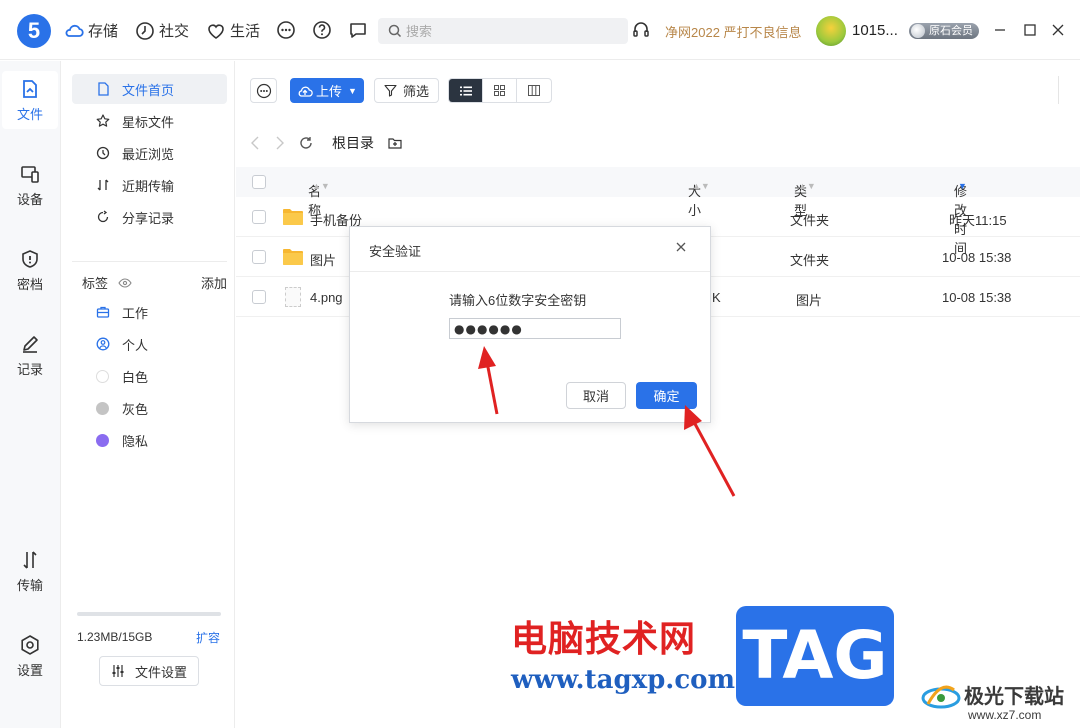 The width and height of the screenshot is (1080, 728). Describe the element at coordinates (149, 89) in the screenshot. I see `sidebar-item-home: 文件首页` at that location.